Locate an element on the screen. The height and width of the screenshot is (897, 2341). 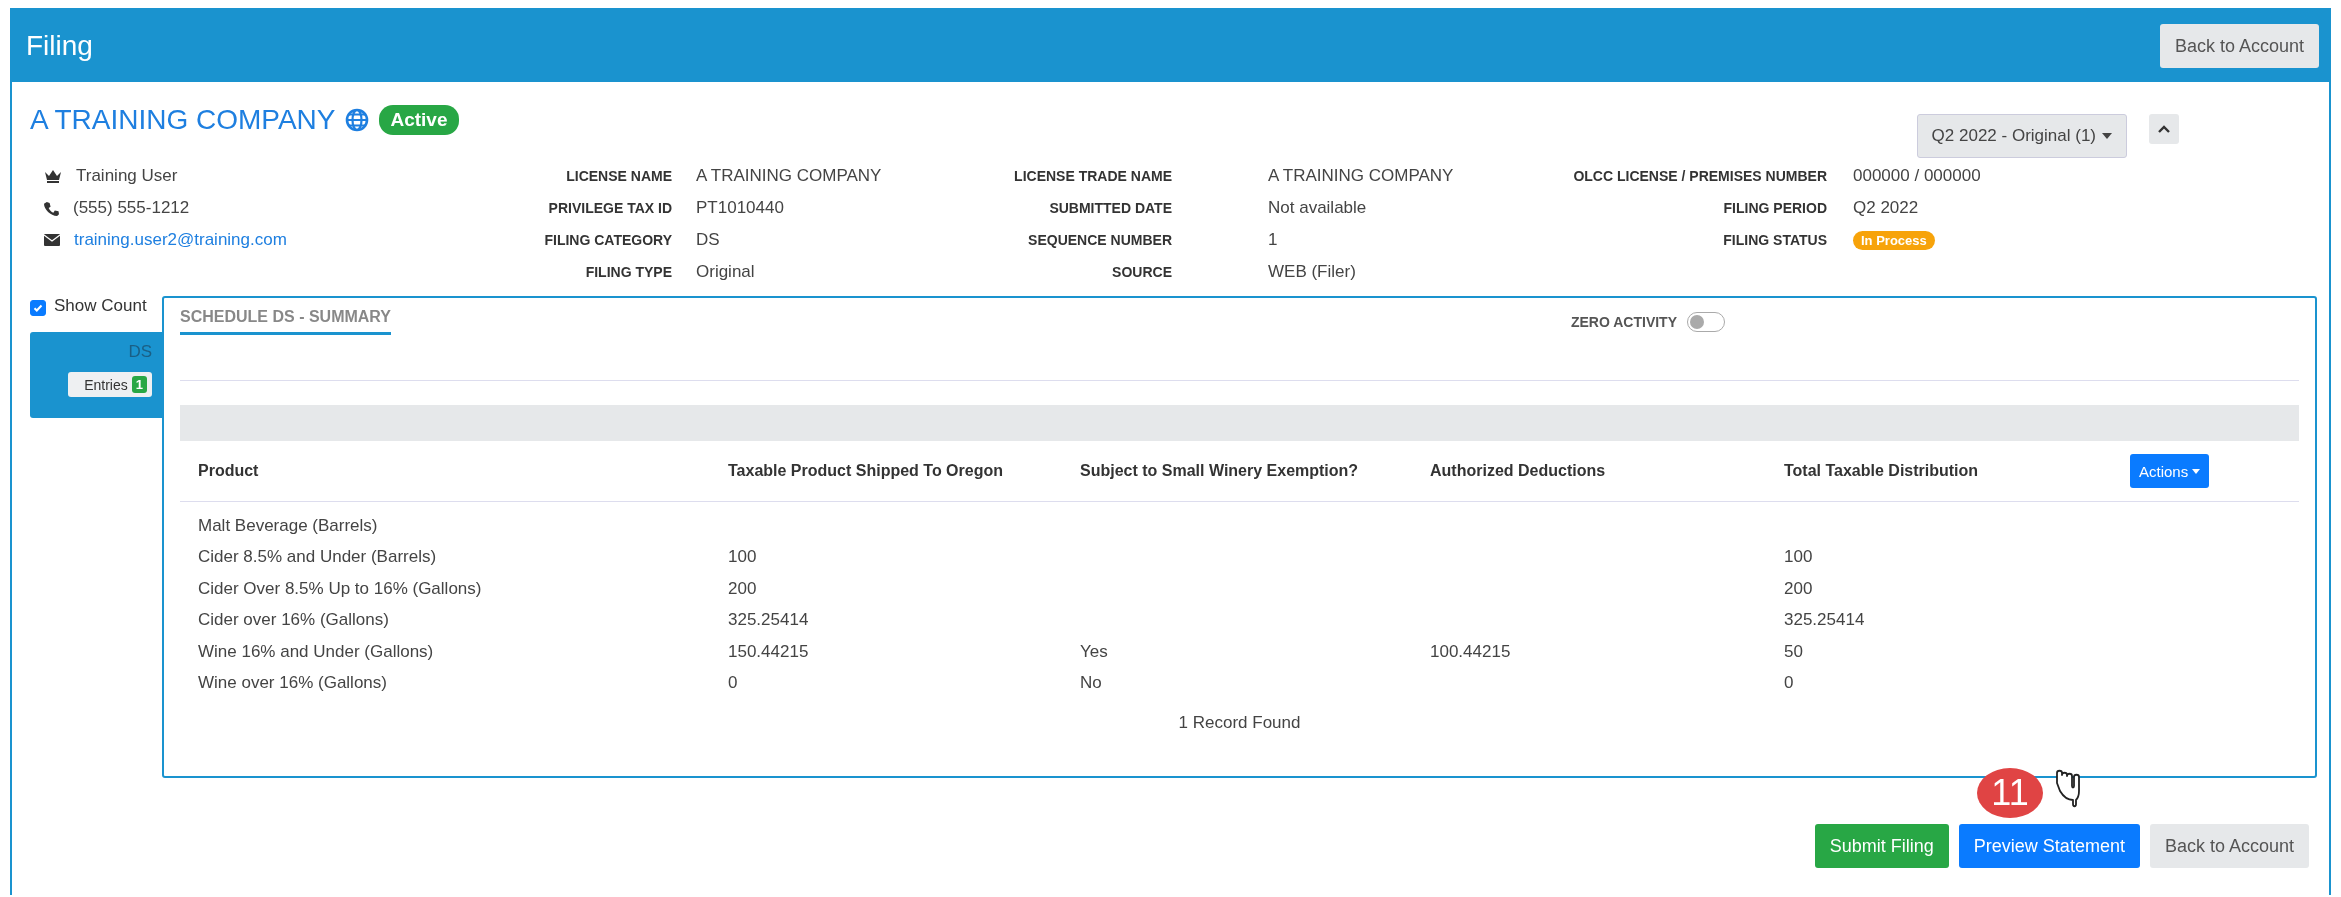
field-value: Not available is located at coordinates (1317, 207).